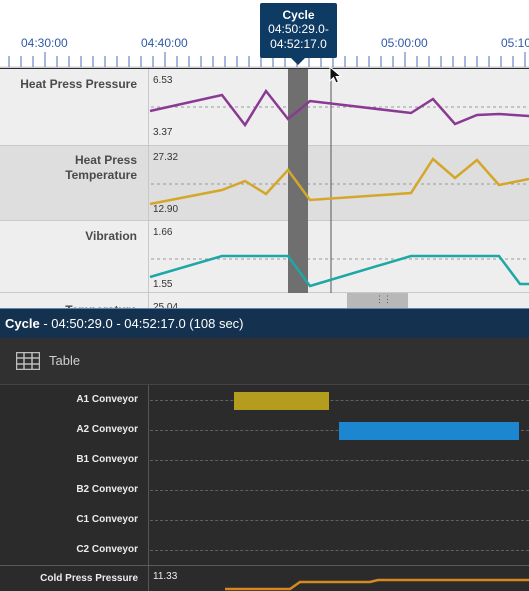 Image resolution: width=529 pixels, height=591 pixels. I want to click on tick-label: 04:40:00, so click(164, 43).